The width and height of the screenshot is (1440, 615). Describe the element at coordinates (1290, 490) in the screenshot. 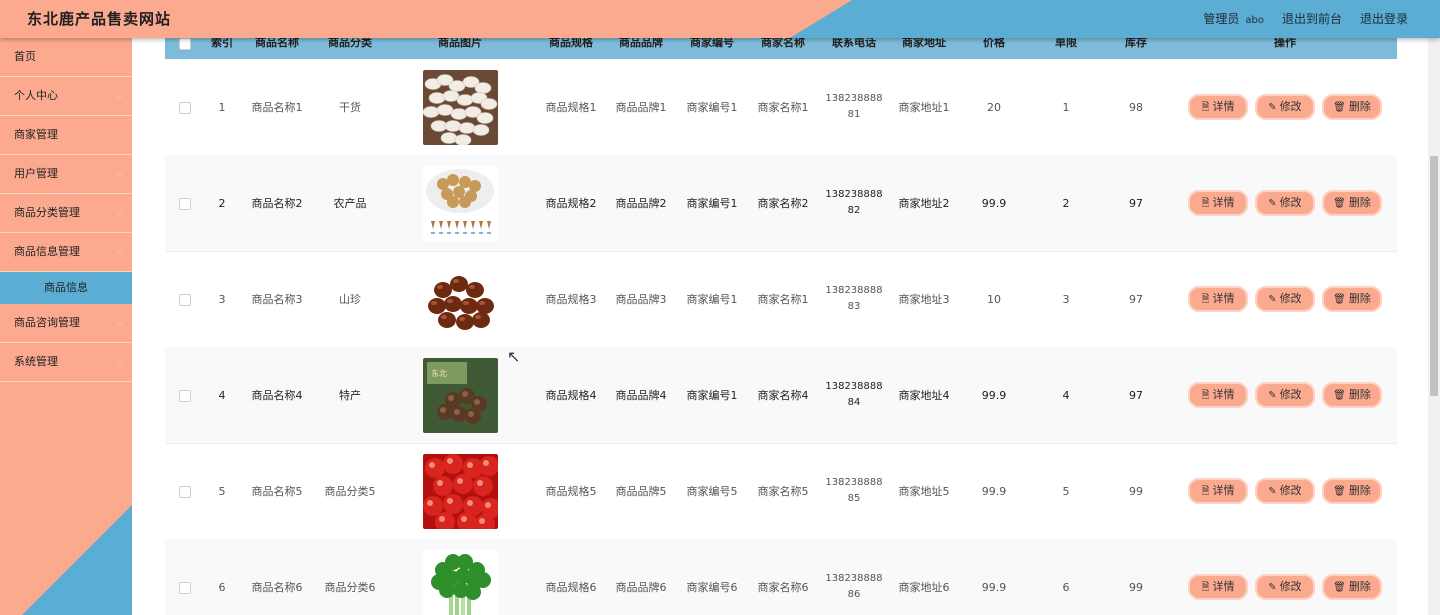

I see `edit-button-label: 修改` at that location.